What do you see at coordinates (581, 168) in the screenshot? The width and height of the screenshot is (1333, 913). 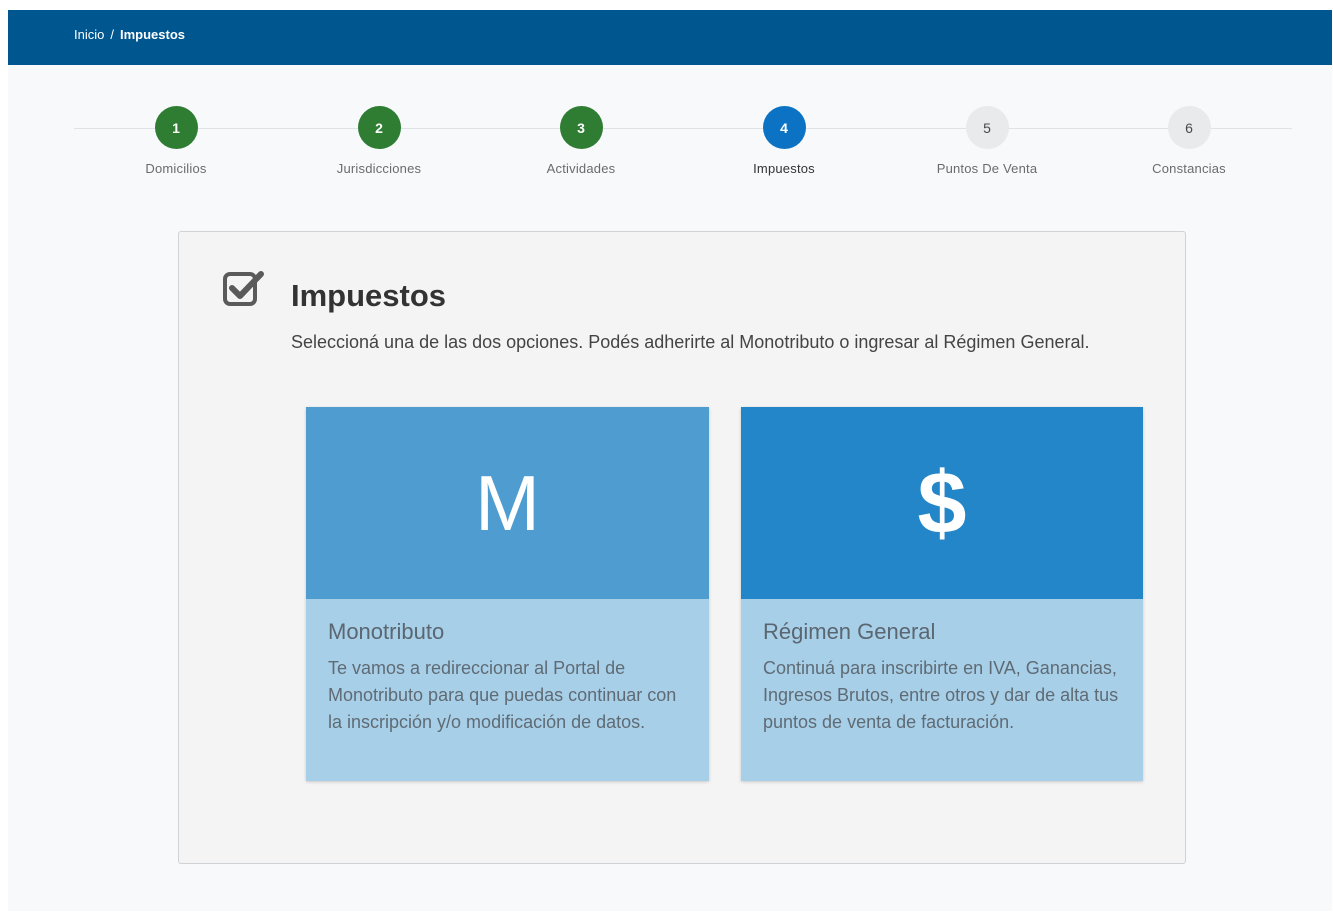 I see `step-label: Actividades` at bounding box center [581, 168].